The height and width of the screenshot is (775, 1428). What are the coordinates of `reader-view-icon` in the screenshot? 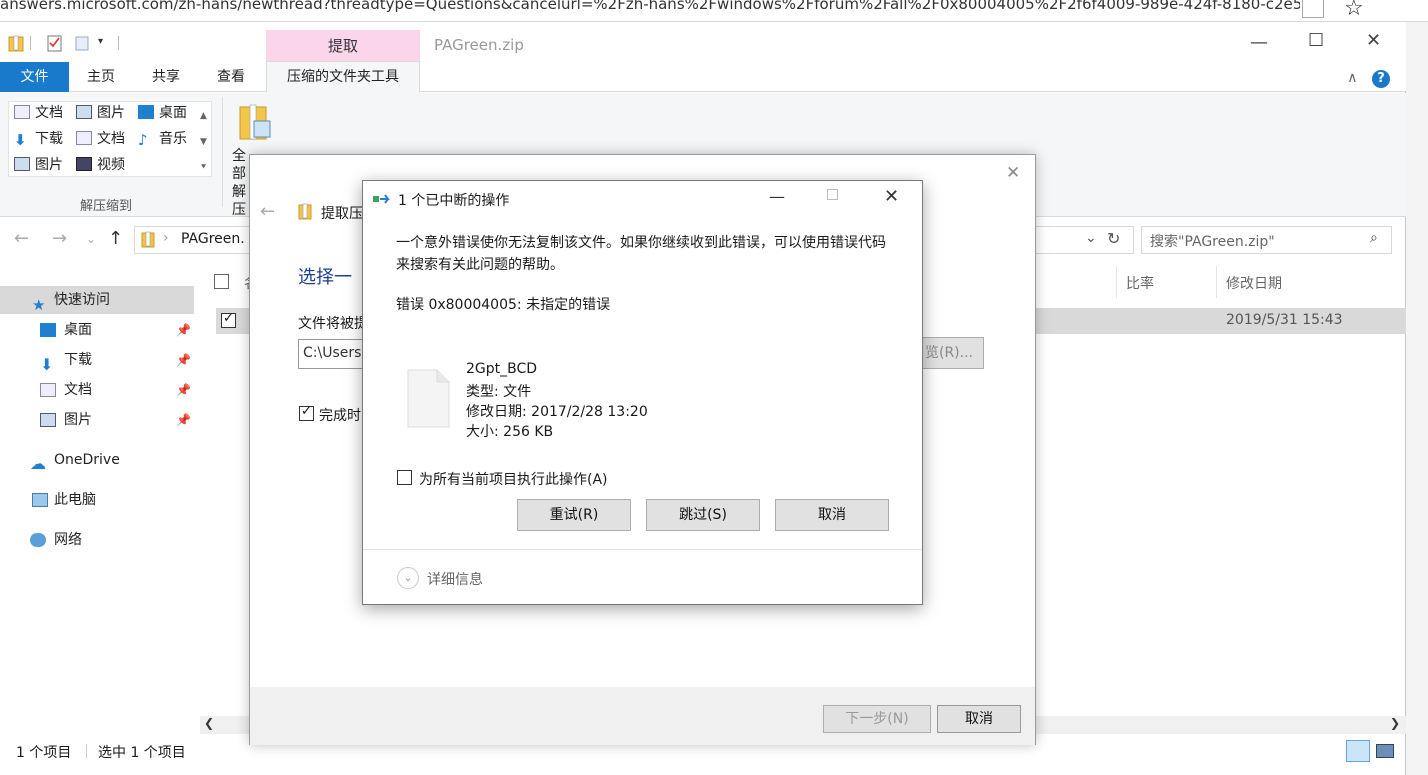 It's located at (1313, 9).